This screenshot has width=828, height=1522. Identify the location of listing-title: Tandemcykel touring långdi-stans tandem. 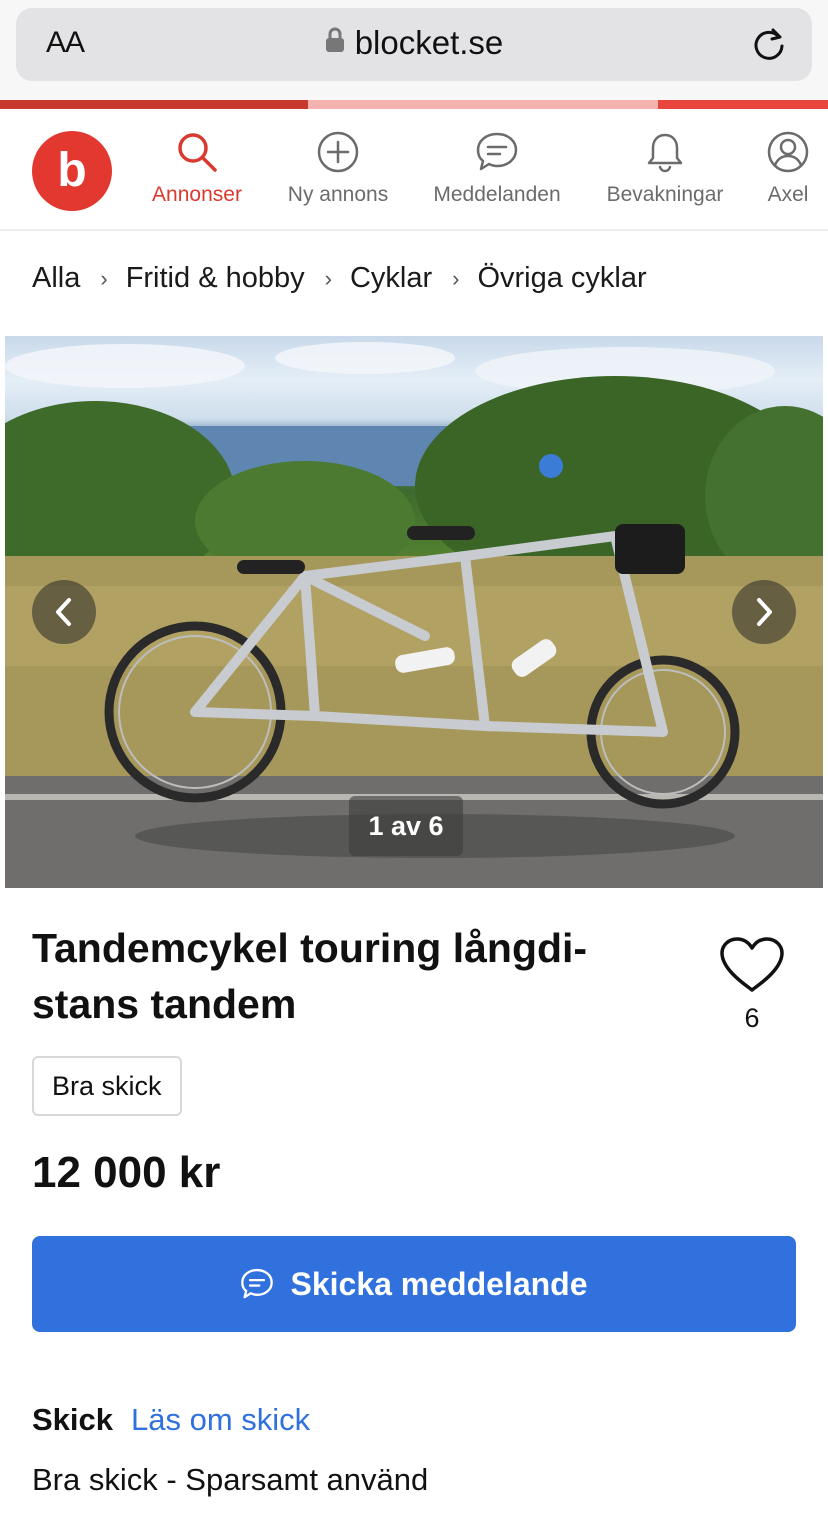
(310, 976).